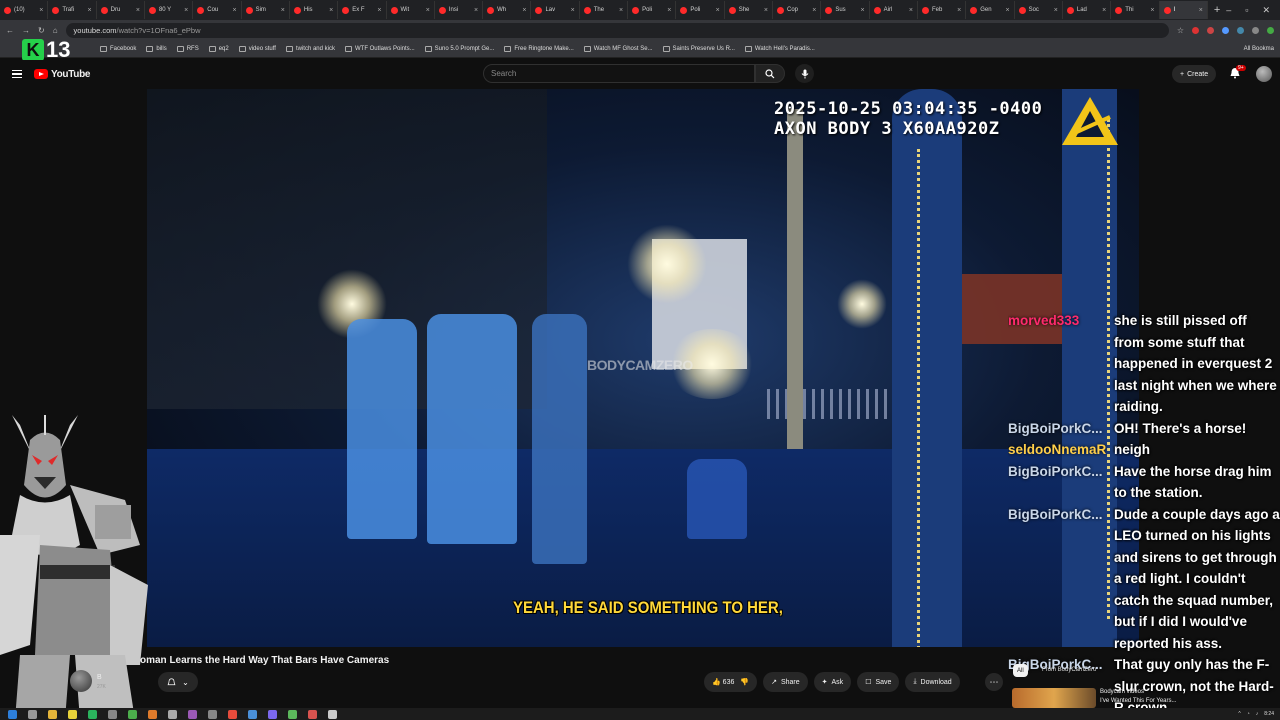 The width and height of the screenshot is (1280, 720). I want to click on browser-tab: Soc ×, so click(1039, 10).